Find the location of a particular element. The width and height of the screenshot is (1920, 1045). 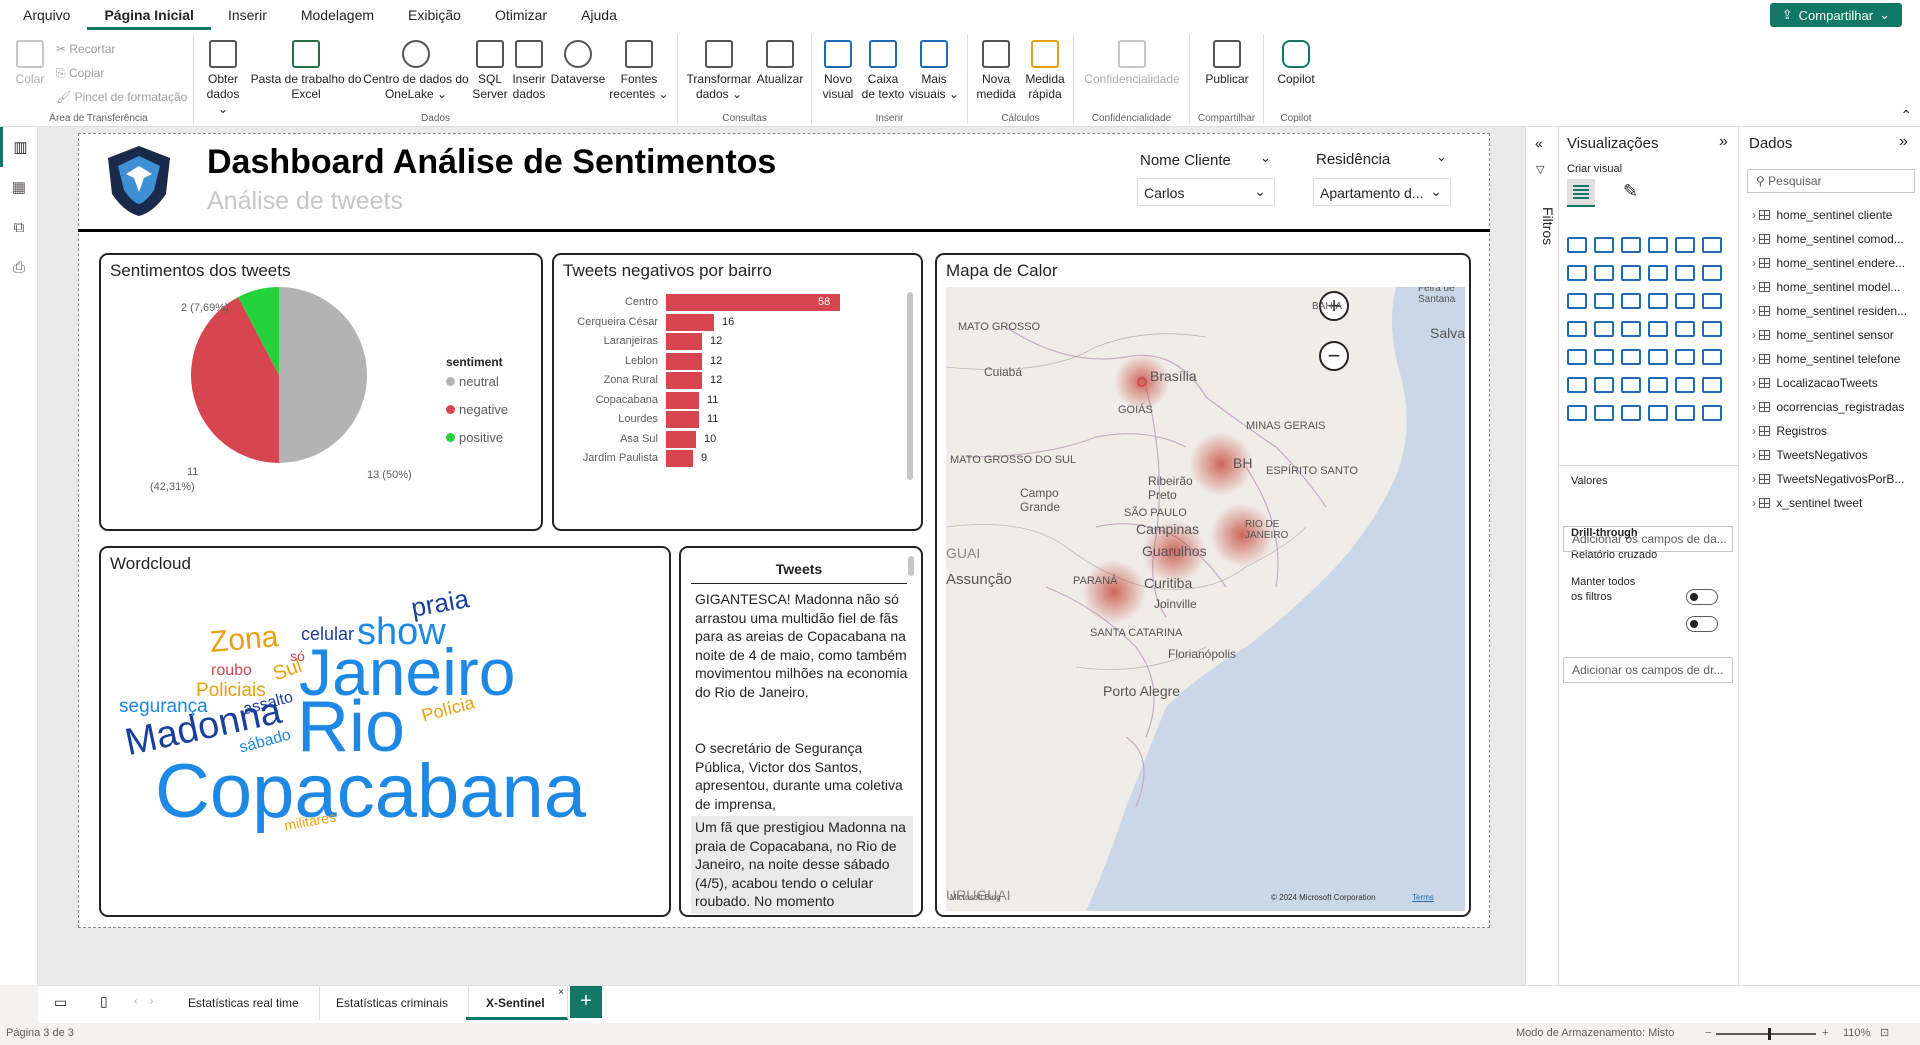

matrix-visual-icon is located at coordinates (1631, 357).